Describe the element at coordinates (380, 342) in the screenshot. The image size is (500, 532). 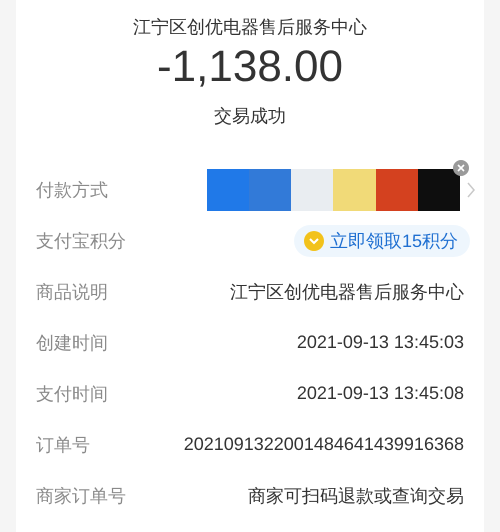
I see `field-value: 2021-09-13 13:45:03` at that location.